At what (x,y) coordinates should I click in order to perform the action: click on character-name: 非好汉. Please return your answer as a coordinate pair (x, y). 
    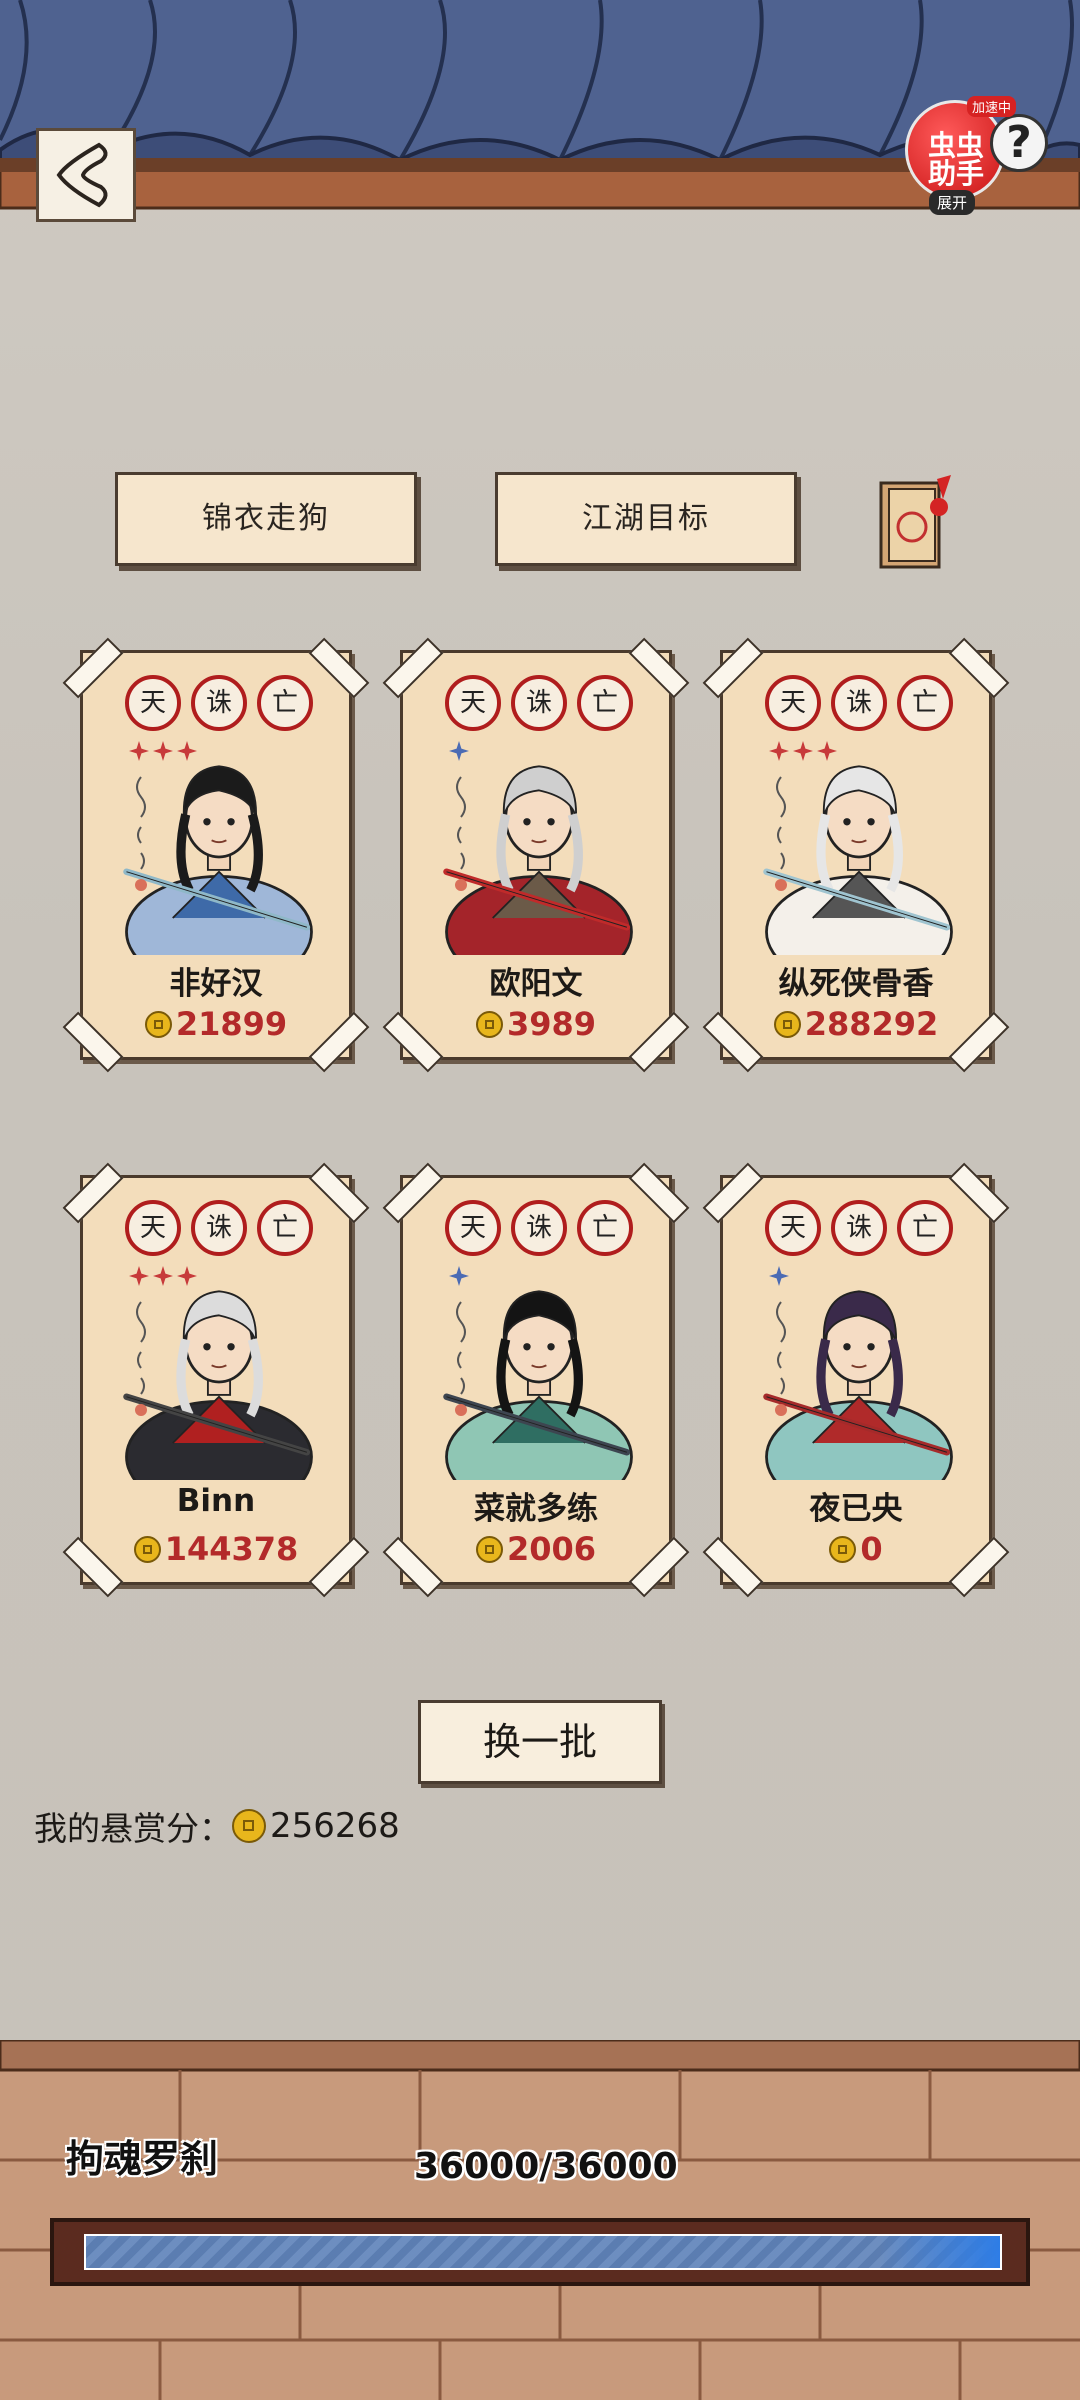
    Looking at the image, I should click on (216, 984).